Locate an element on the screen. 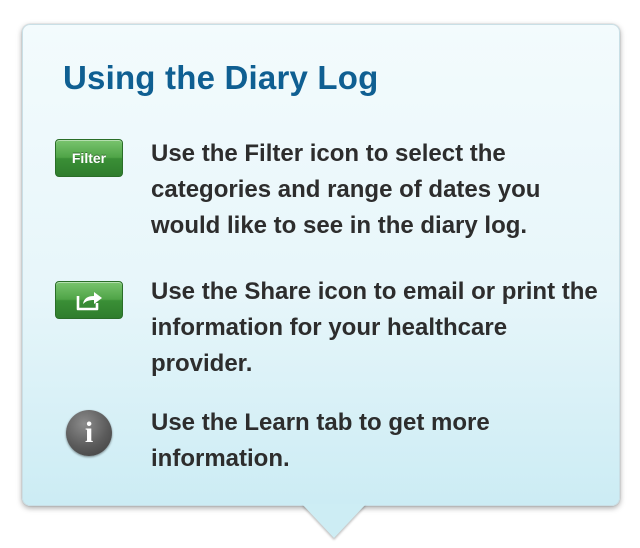 This screenshot has height=548, width=640. share-arrow-icon is located at coordinates (89, 301).